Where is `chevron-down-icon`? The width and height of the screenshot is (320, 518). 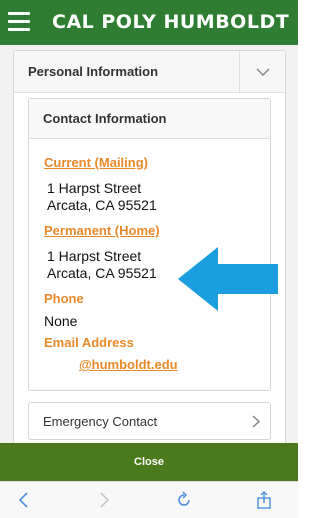
chevron-down-icon is located at coordinates (262, 72).